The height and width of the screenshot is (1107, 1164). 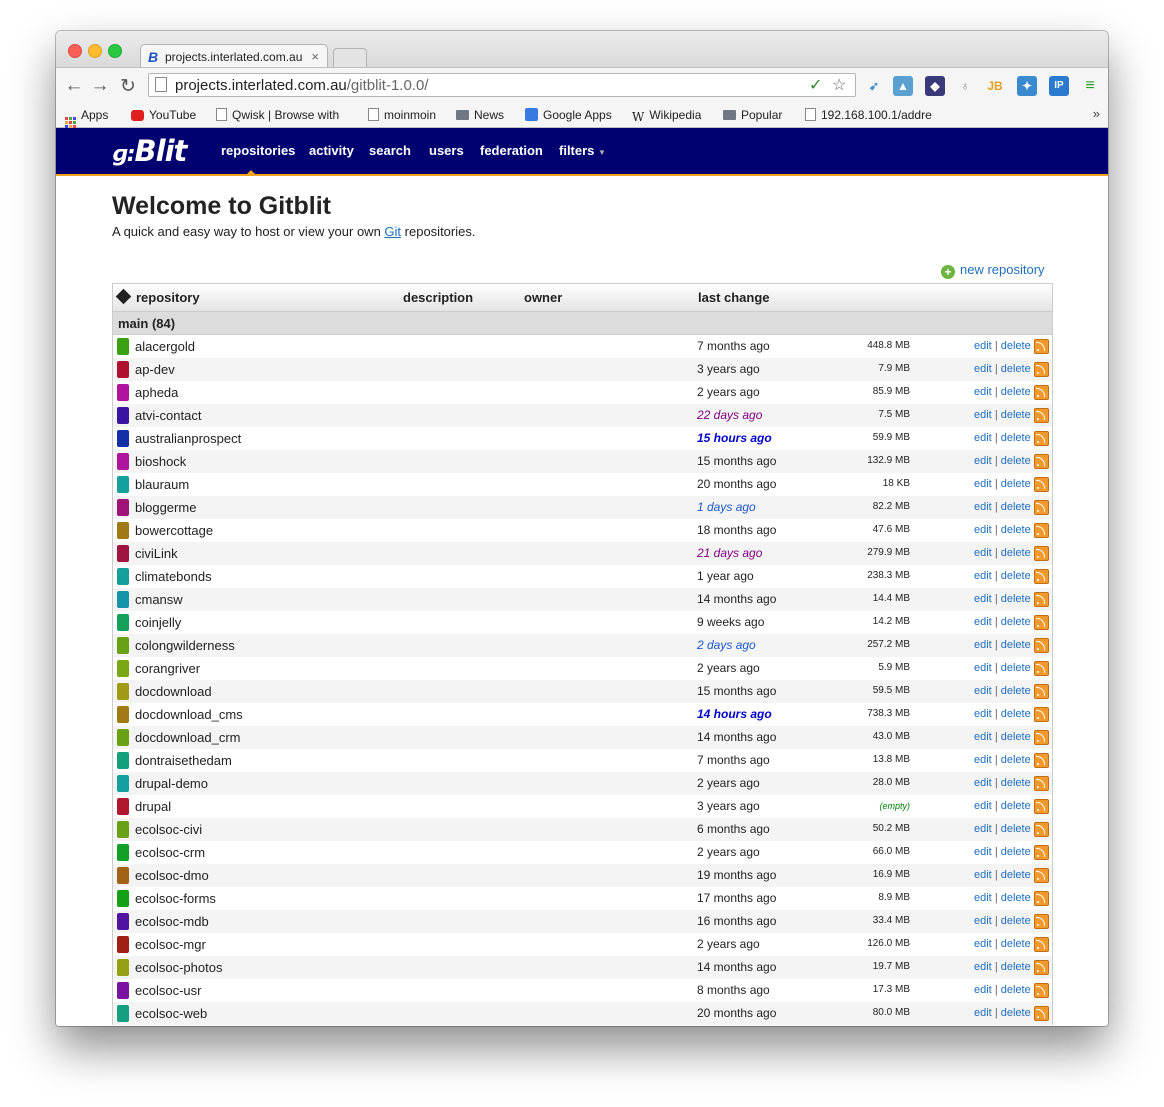 What do you see at coordinates (543, 297) in the screenshot?
I see `column-owner: owner` at bounding box center [543, 297].